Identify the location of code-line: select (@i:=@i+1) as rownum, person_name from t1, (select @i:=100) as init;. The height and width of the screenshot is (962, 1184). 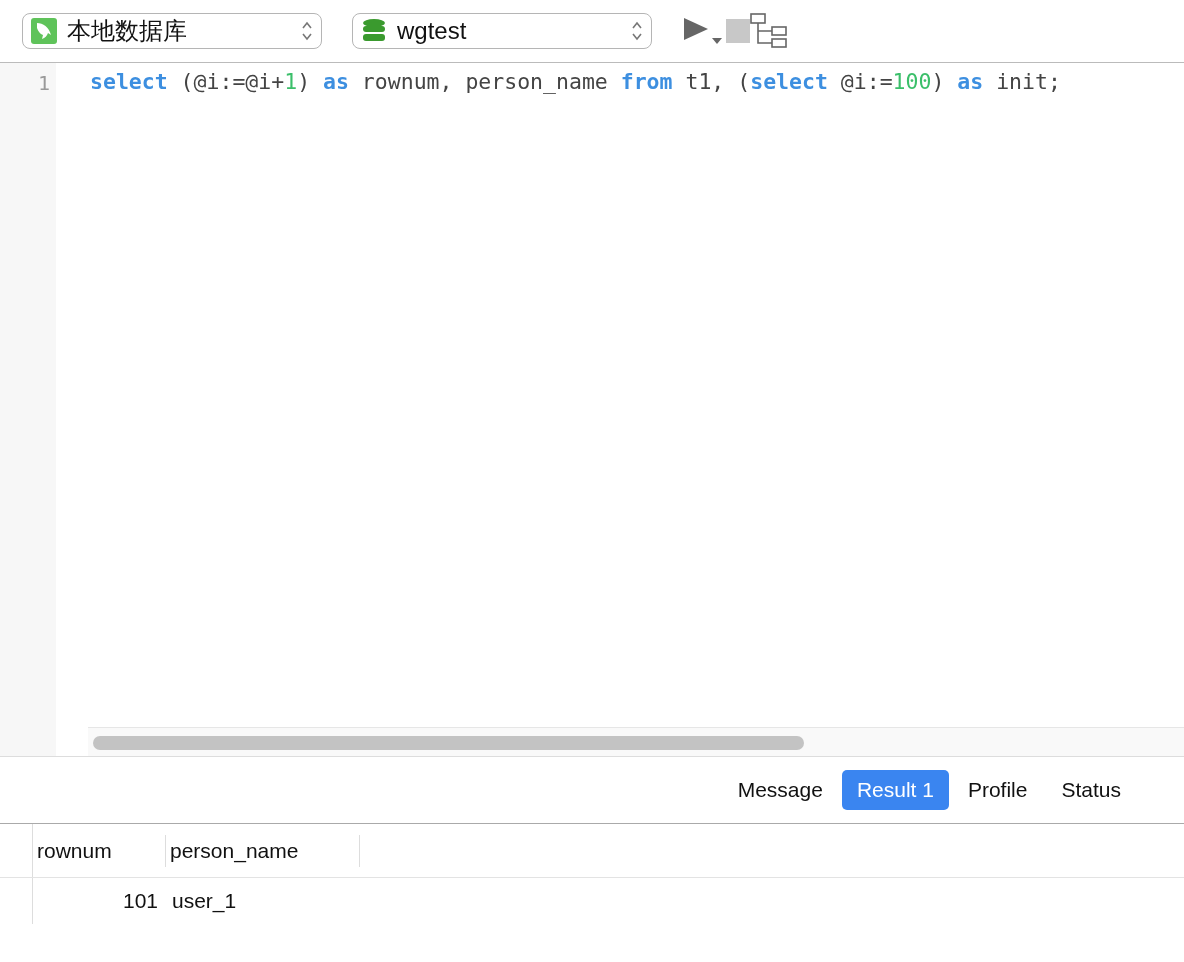
(576, 81).